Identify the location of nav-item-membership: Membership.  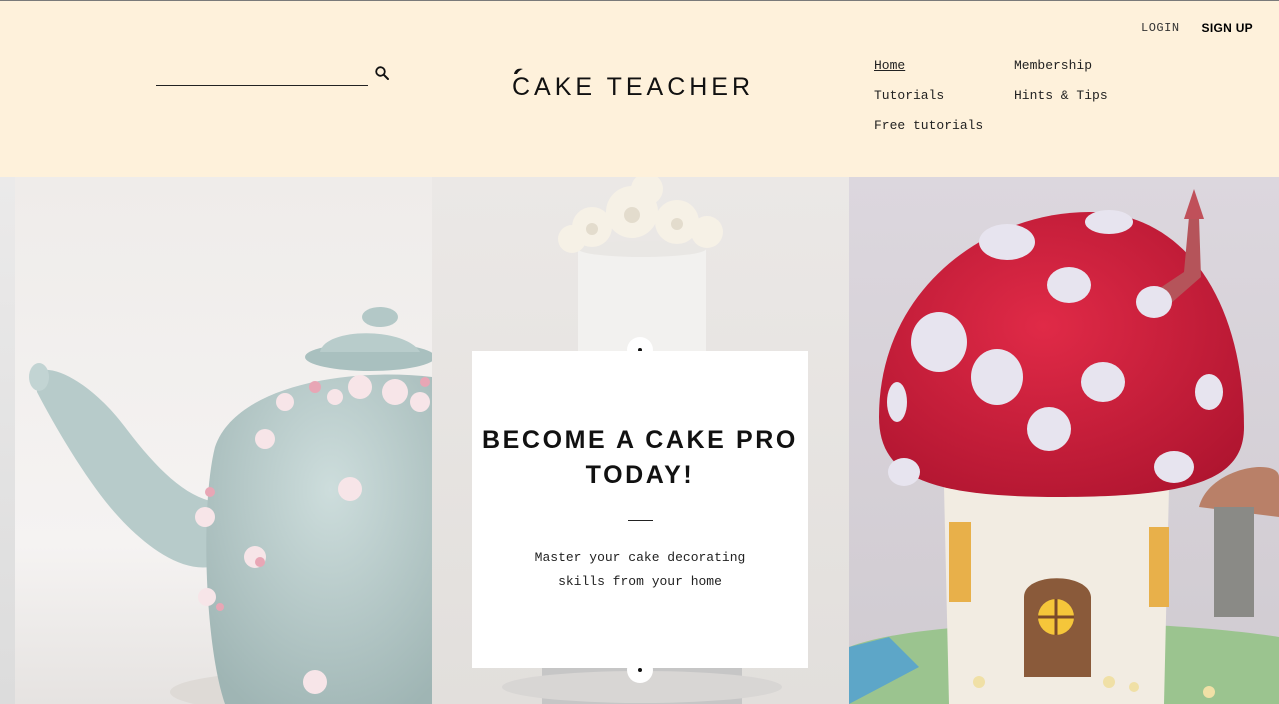
(1053, 65).